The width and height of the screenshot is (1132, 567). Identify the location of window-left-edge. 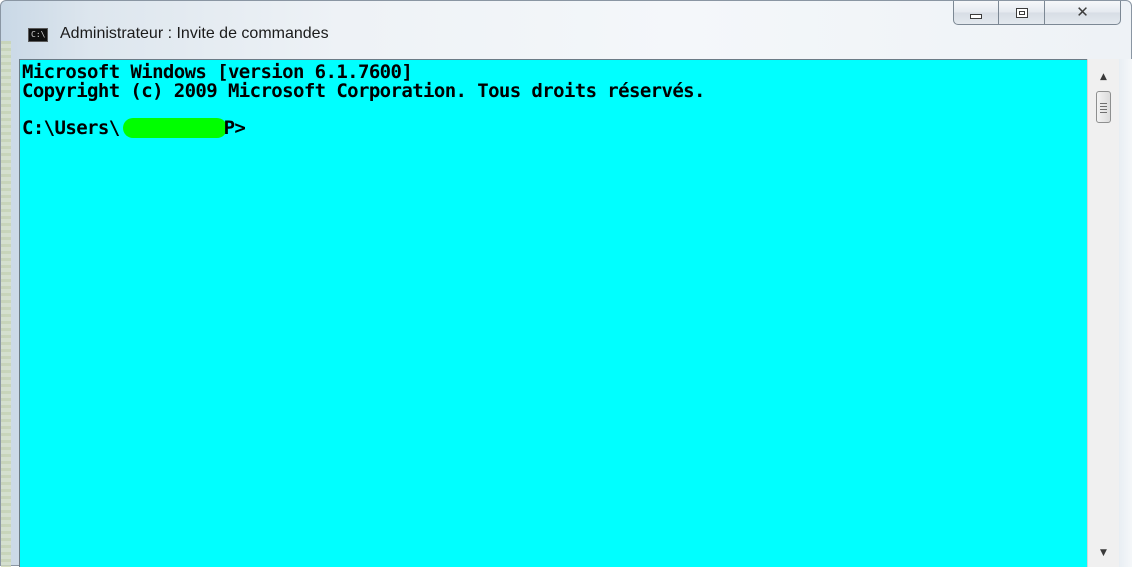
(6, 304).